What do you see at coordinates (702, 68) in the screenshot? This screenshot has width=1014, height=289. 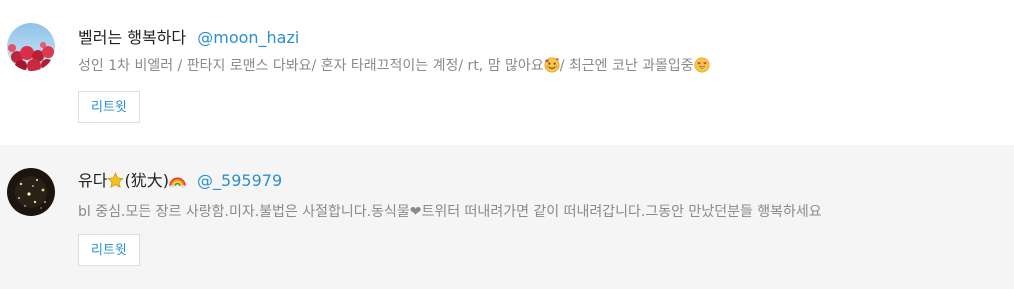 I see `heart-eyes-face-icon` at bounding box center [702, 68].